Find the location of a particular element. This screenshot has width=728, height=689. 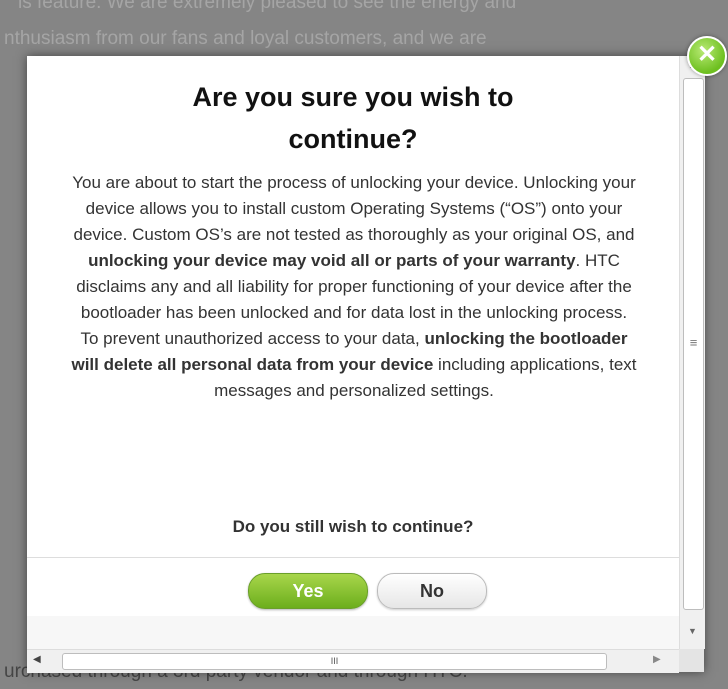

chevron-left-icon: ◀ is located at coordinates (40, 659).